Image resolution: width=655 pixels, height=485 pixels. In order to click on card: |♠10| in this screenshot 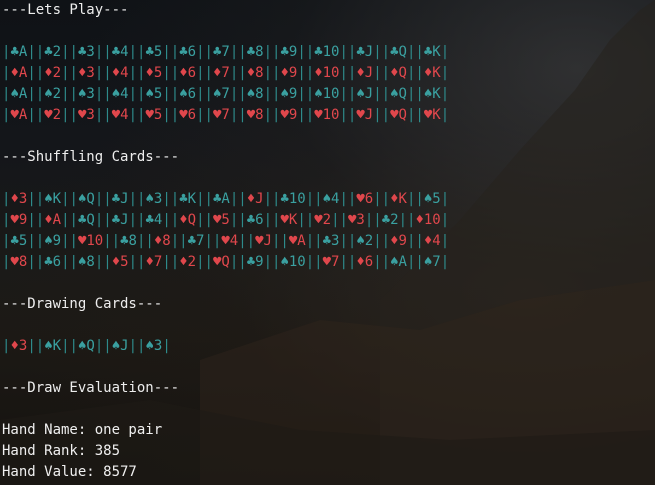, I will do `click(293, 262)`.